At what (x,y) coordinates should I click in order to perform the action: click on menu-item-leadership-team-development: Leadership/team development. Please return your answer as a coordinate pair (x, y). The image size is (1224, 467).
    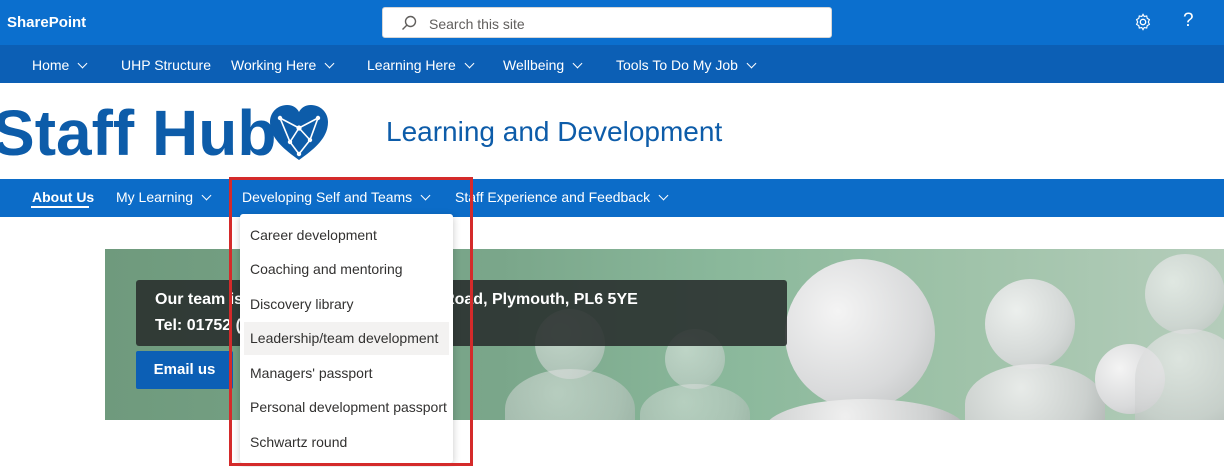
    Looking at the image, I should click on (346, 338).